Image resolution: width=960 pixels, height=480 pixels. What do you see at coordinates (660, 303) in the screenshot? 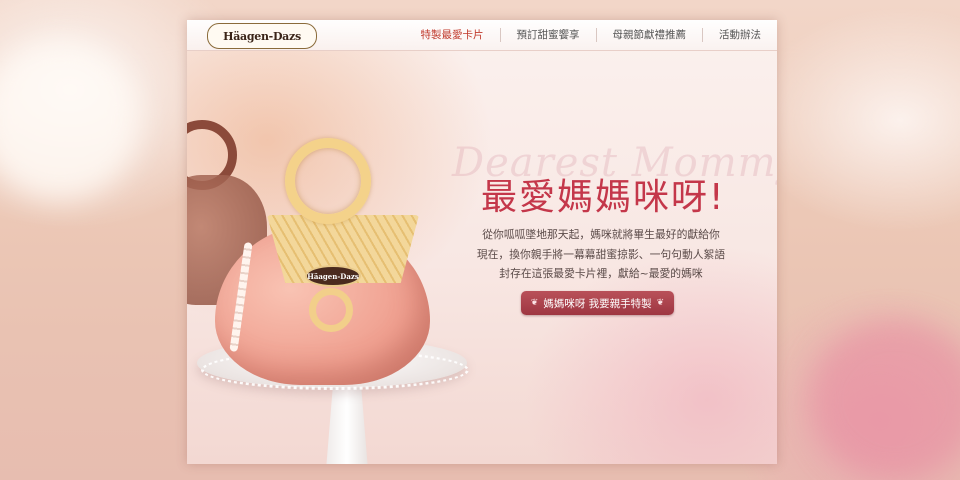
I see `ornament-right-icon: ❦` at bounding box center [660, 303].